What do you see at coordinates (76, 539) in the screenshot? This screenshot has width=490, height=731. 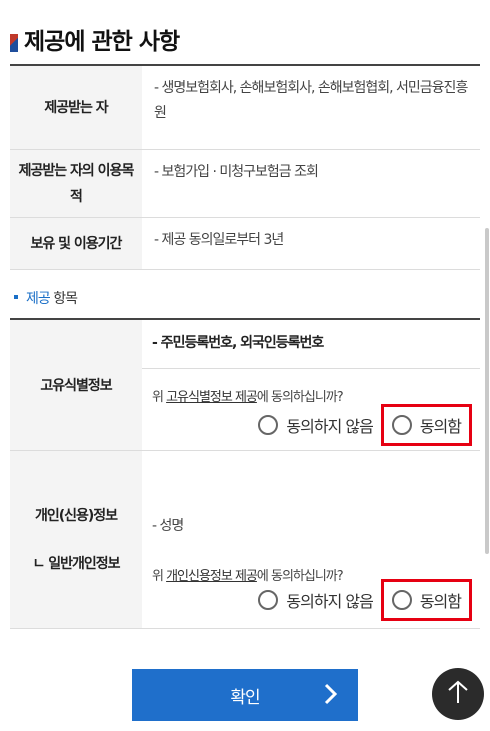 I see `item-label-group: 개인(신용)정보 ㄴ 일반개인정보` at bounding box center [76, 539].